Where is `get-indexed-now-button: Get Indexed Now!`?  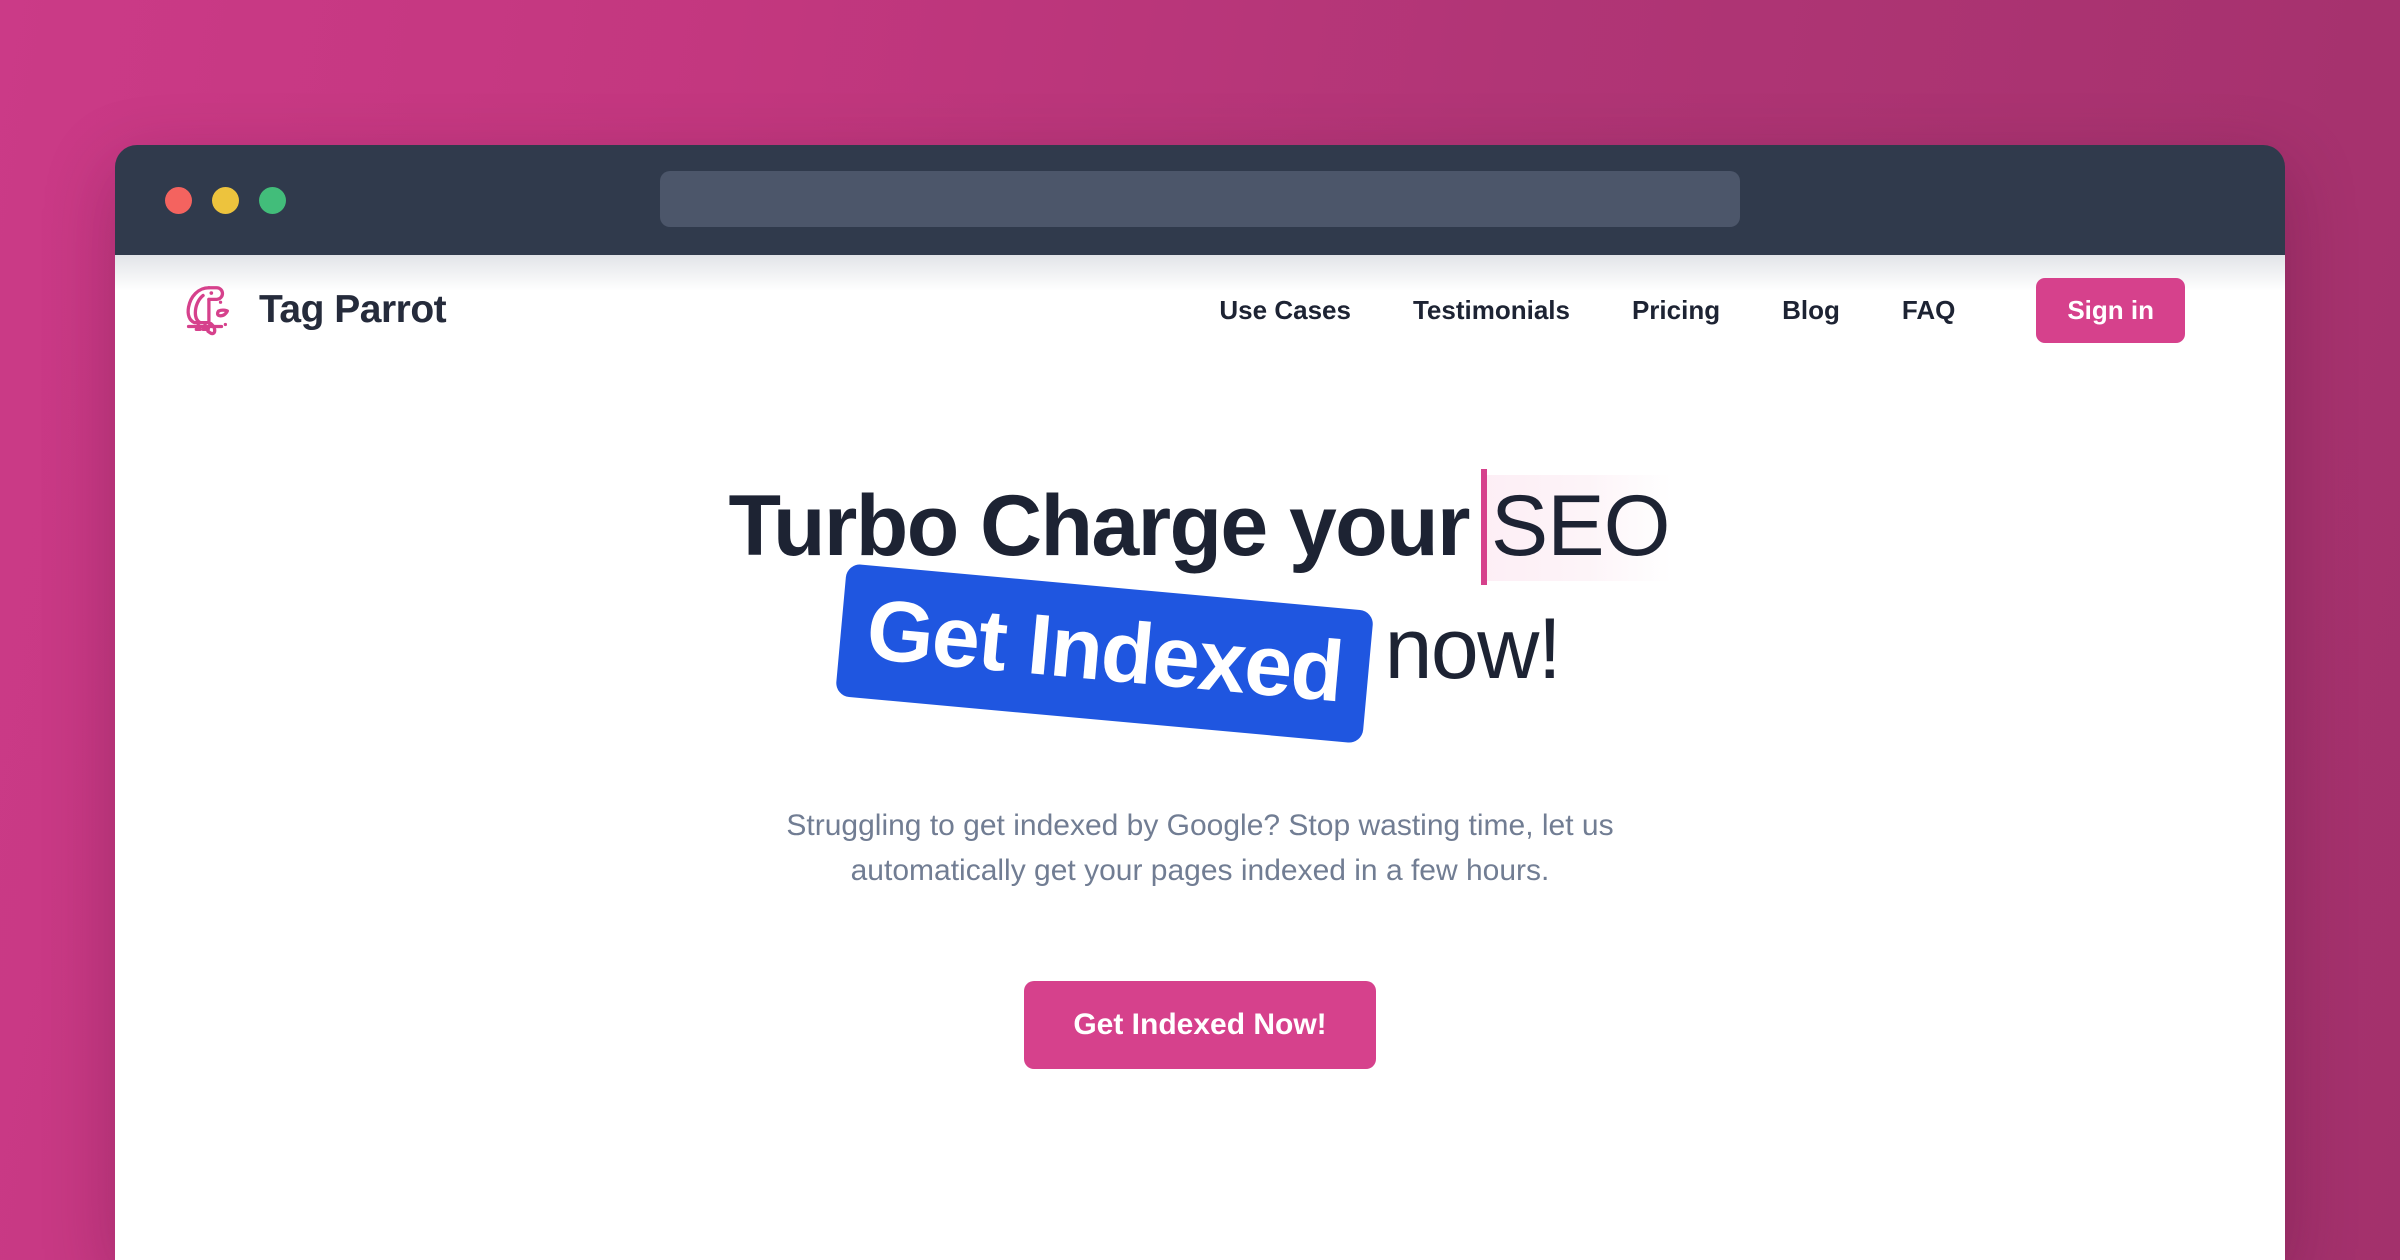 get-indexed-now-button: Get Indexed Now! is located at coordinates (1200, 1025).